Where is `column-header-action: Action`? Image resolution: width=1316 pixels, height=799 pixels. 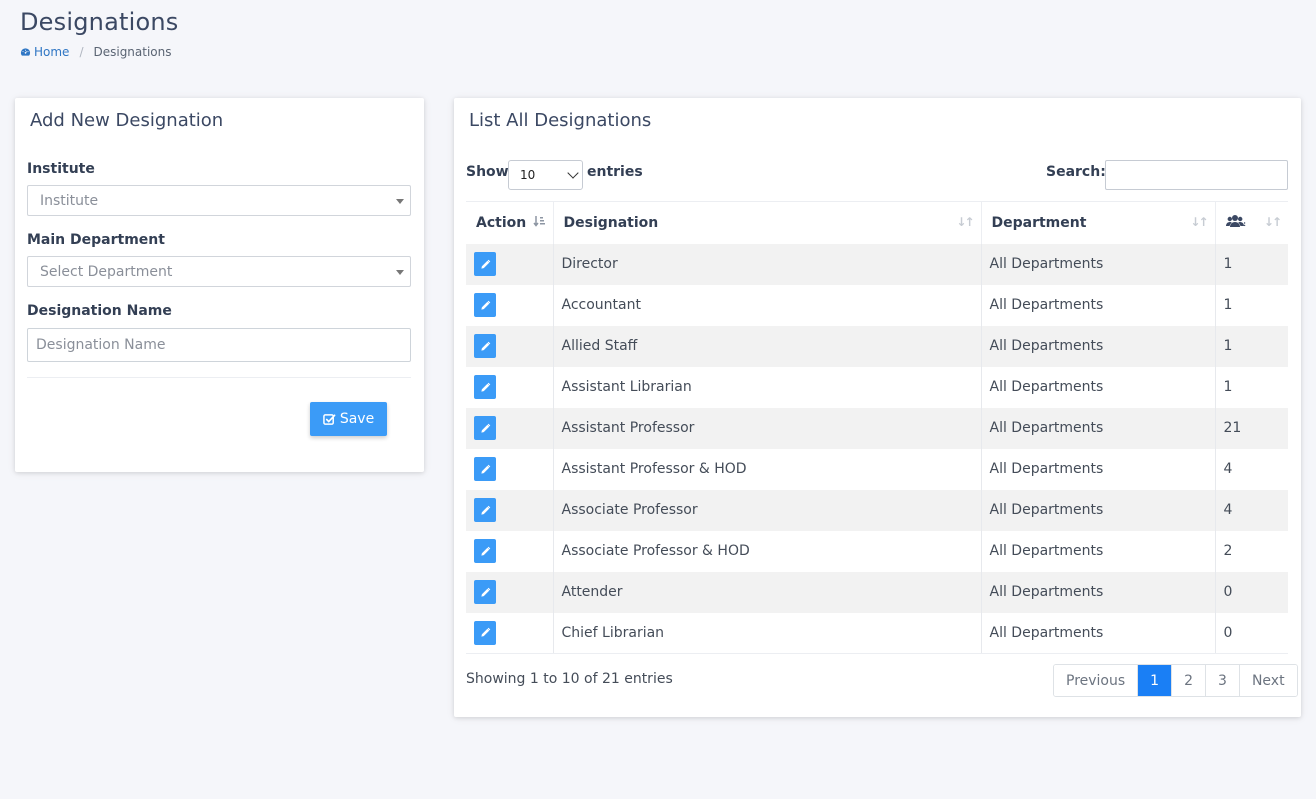 column-header-action: Action is located at coordinates (510, 222).